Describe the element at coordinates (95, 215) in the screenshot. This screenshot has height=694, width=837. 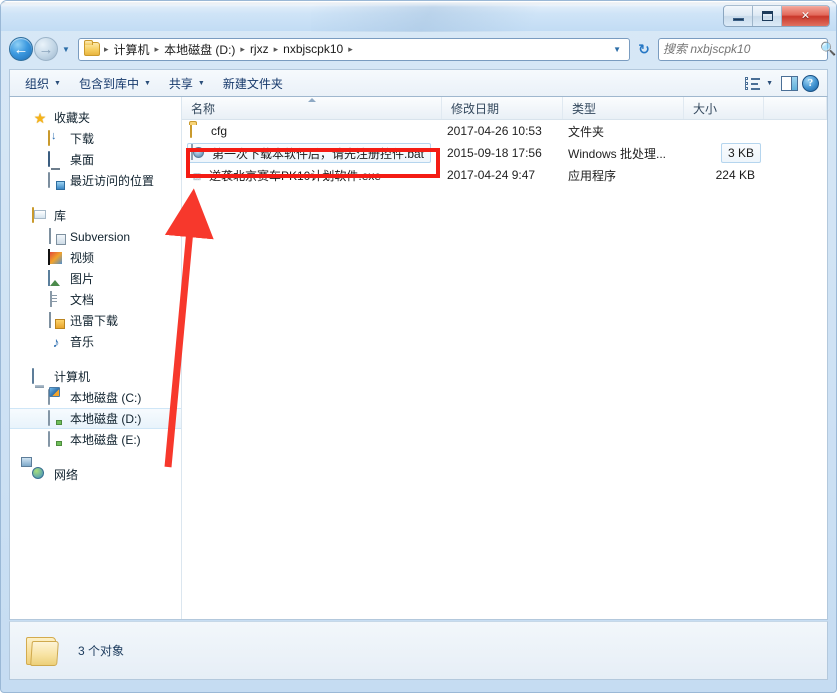
I see `sidebar-item-libraries: 库` at that location.